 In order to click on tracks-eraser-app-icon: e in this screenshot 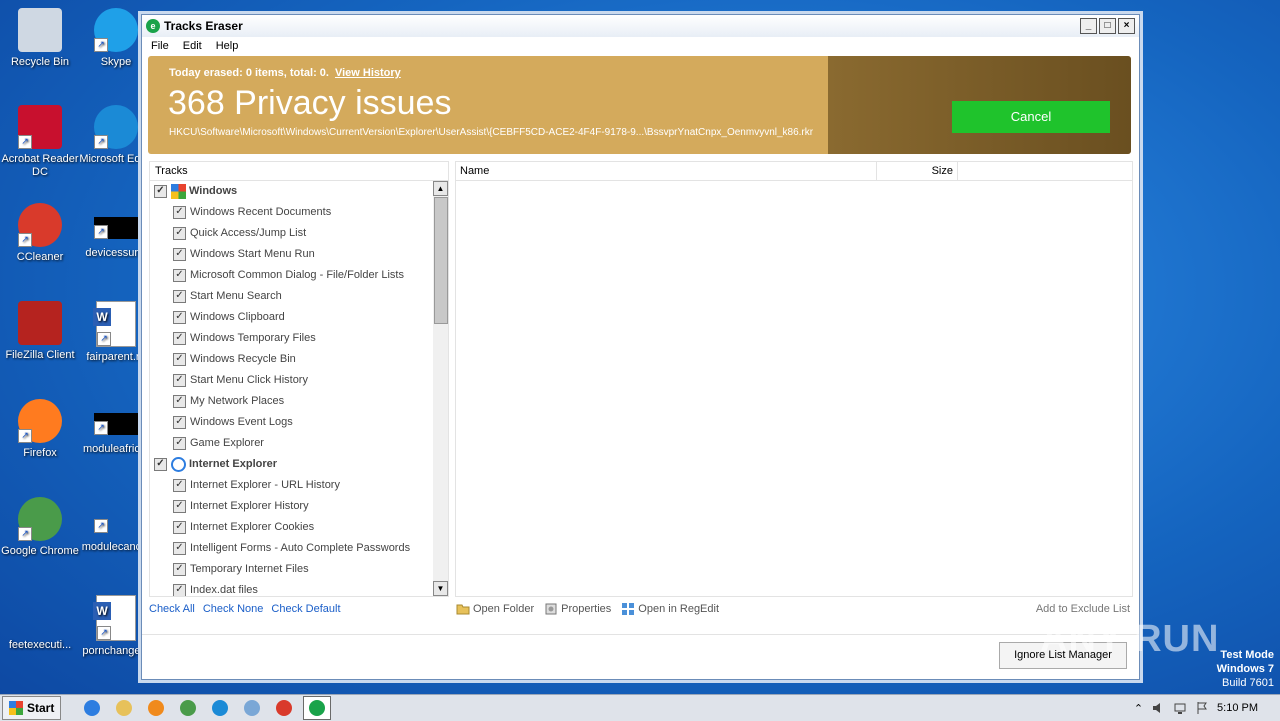, I will do `click(153, 26)`.